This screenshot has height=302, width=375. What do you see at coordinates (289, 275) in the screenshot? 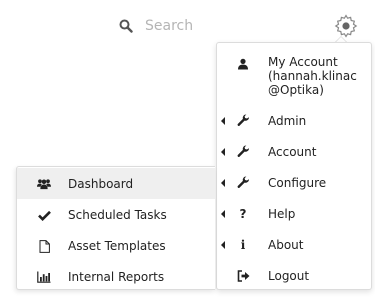
I see `menu-item-label: Logout` at bounding box center [289, 275].